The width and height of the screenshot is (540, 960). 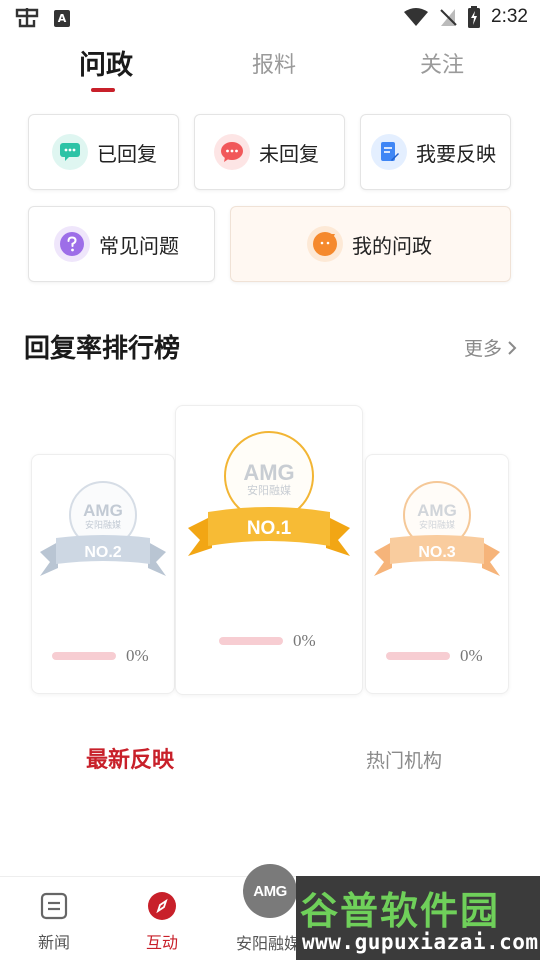 What do you see at coordinates (127, 153) in the screenshot?
I see `replied-label: 已回复` at bounding box center [127, 153].